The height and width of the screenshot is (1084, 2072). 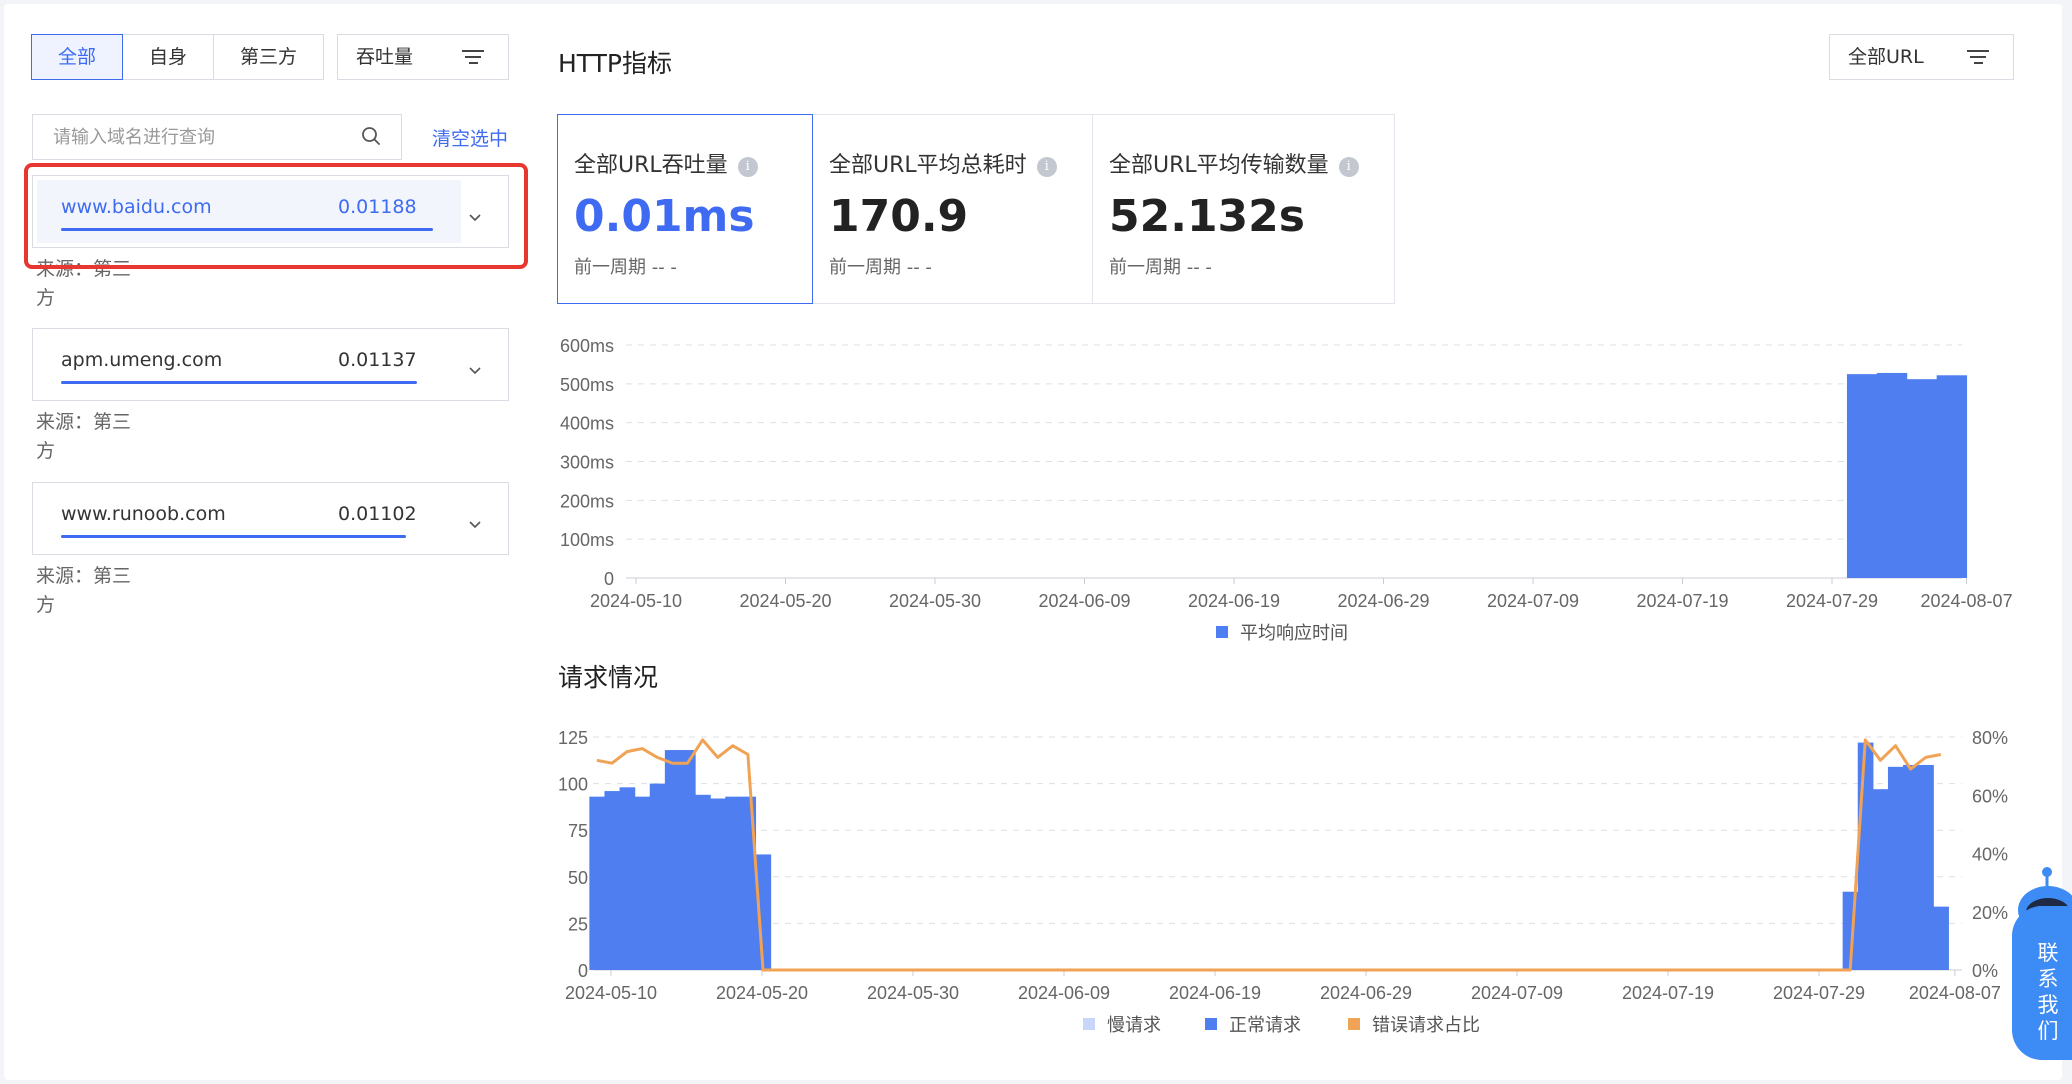 What do you see at coordinates (1426, 1025) in the screenshot?
I see `legend-error-label: 错误请求占比` at bounding box center [1426, 1025].